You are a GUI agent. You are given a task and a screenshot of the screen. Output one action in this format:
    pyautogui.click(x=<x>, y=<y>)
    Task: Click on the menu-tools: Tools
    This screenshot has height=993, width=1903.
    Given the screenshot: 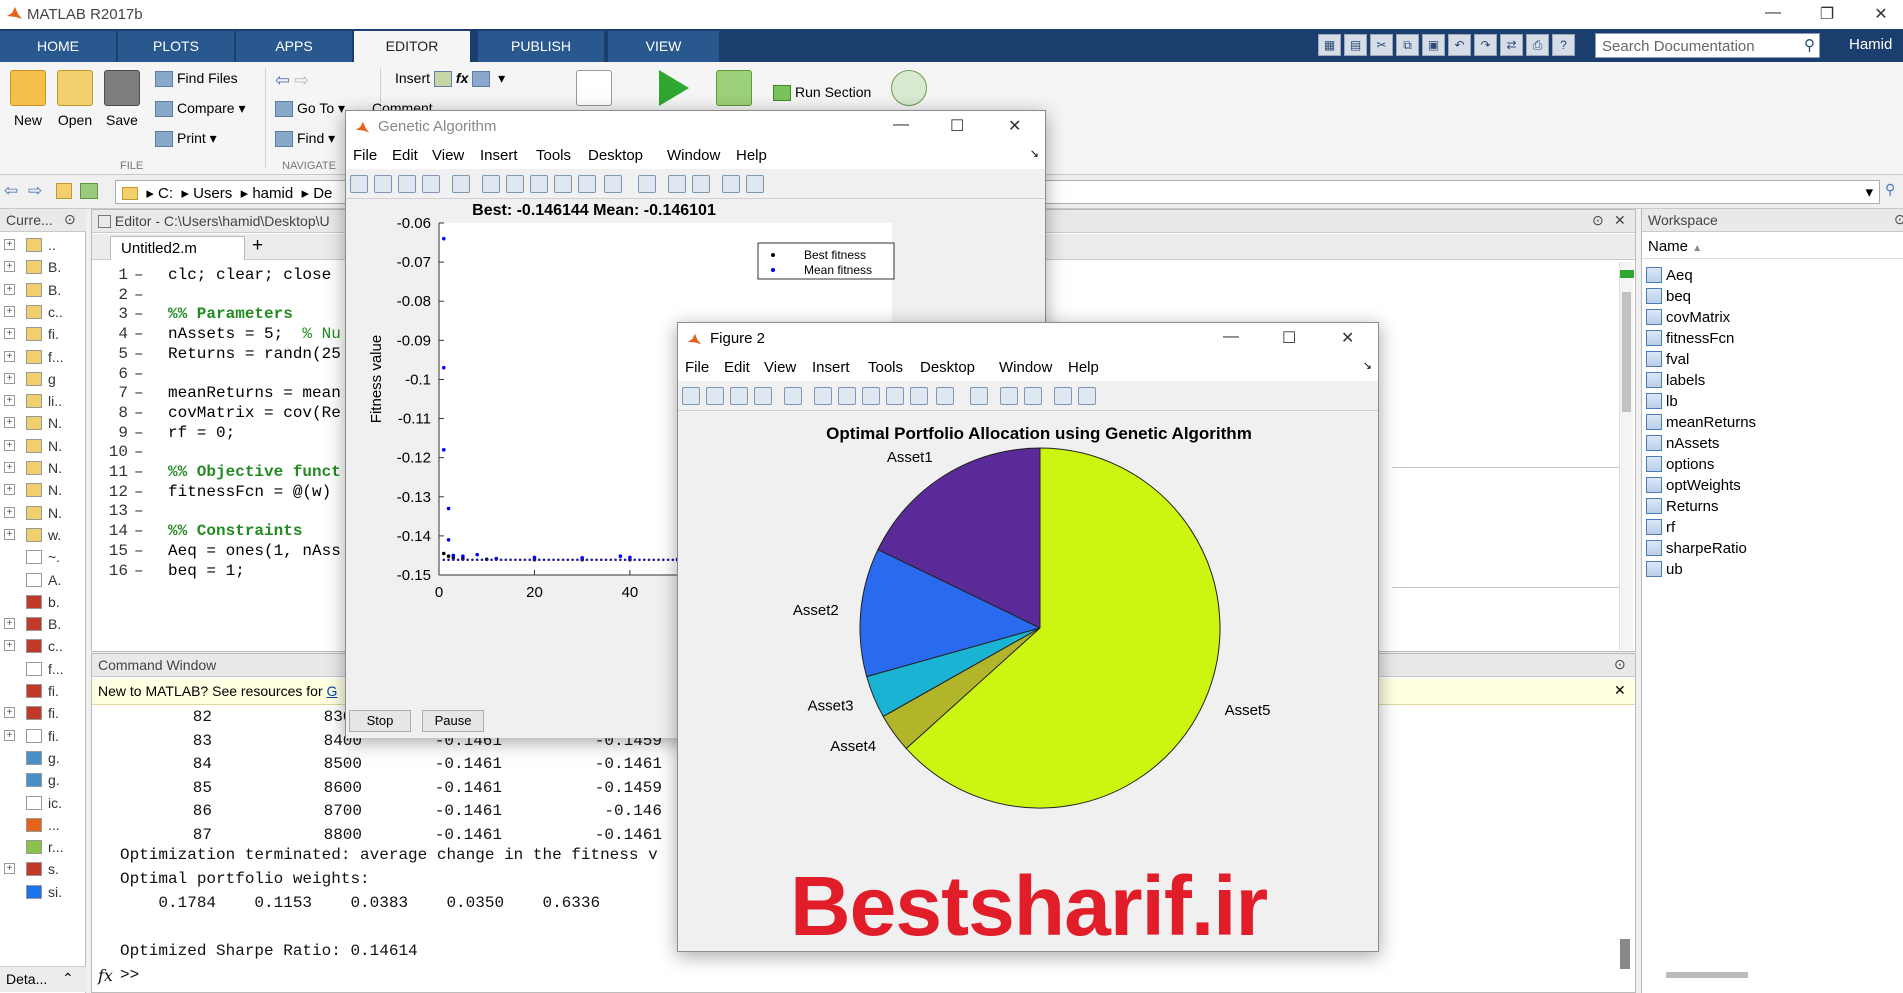 What is the action you would take?
    pyautogui.click(x=553, y=155)
    